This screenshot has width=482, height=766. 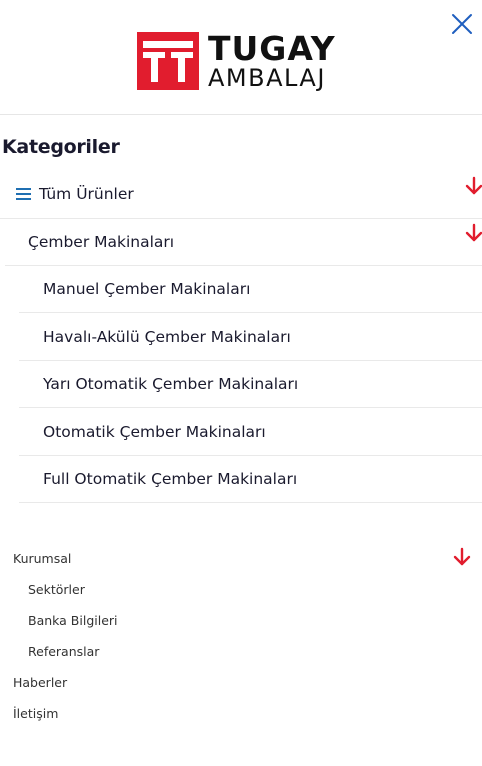 What do you see at coordinates (147, 289) in the screenshot?
I see `subcategory-label: Manuel Çember Makinaları` at bounding box center [147, 289].